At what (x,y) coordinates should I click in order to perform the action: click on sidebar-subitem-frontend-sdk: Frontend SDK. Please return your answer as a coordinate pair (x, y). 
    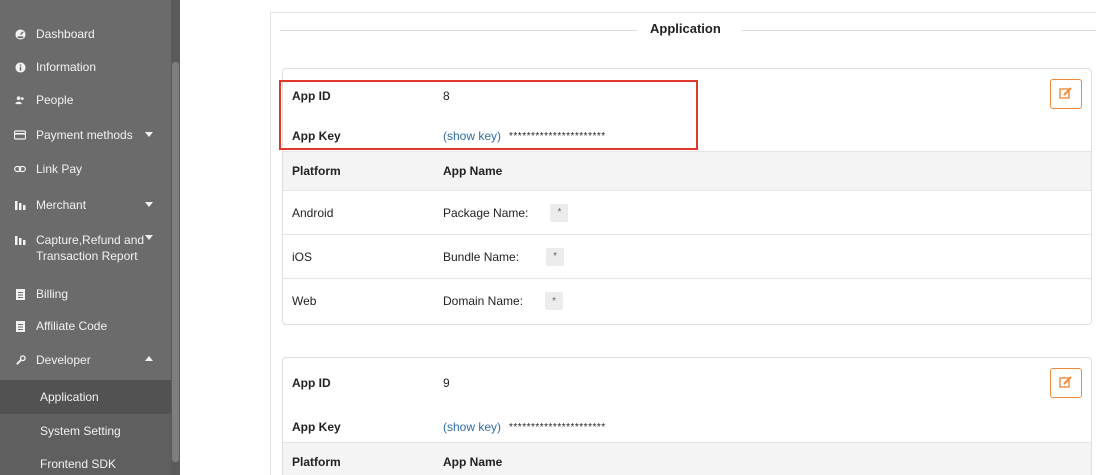
    Looking at the image, I should click on (85, 461).